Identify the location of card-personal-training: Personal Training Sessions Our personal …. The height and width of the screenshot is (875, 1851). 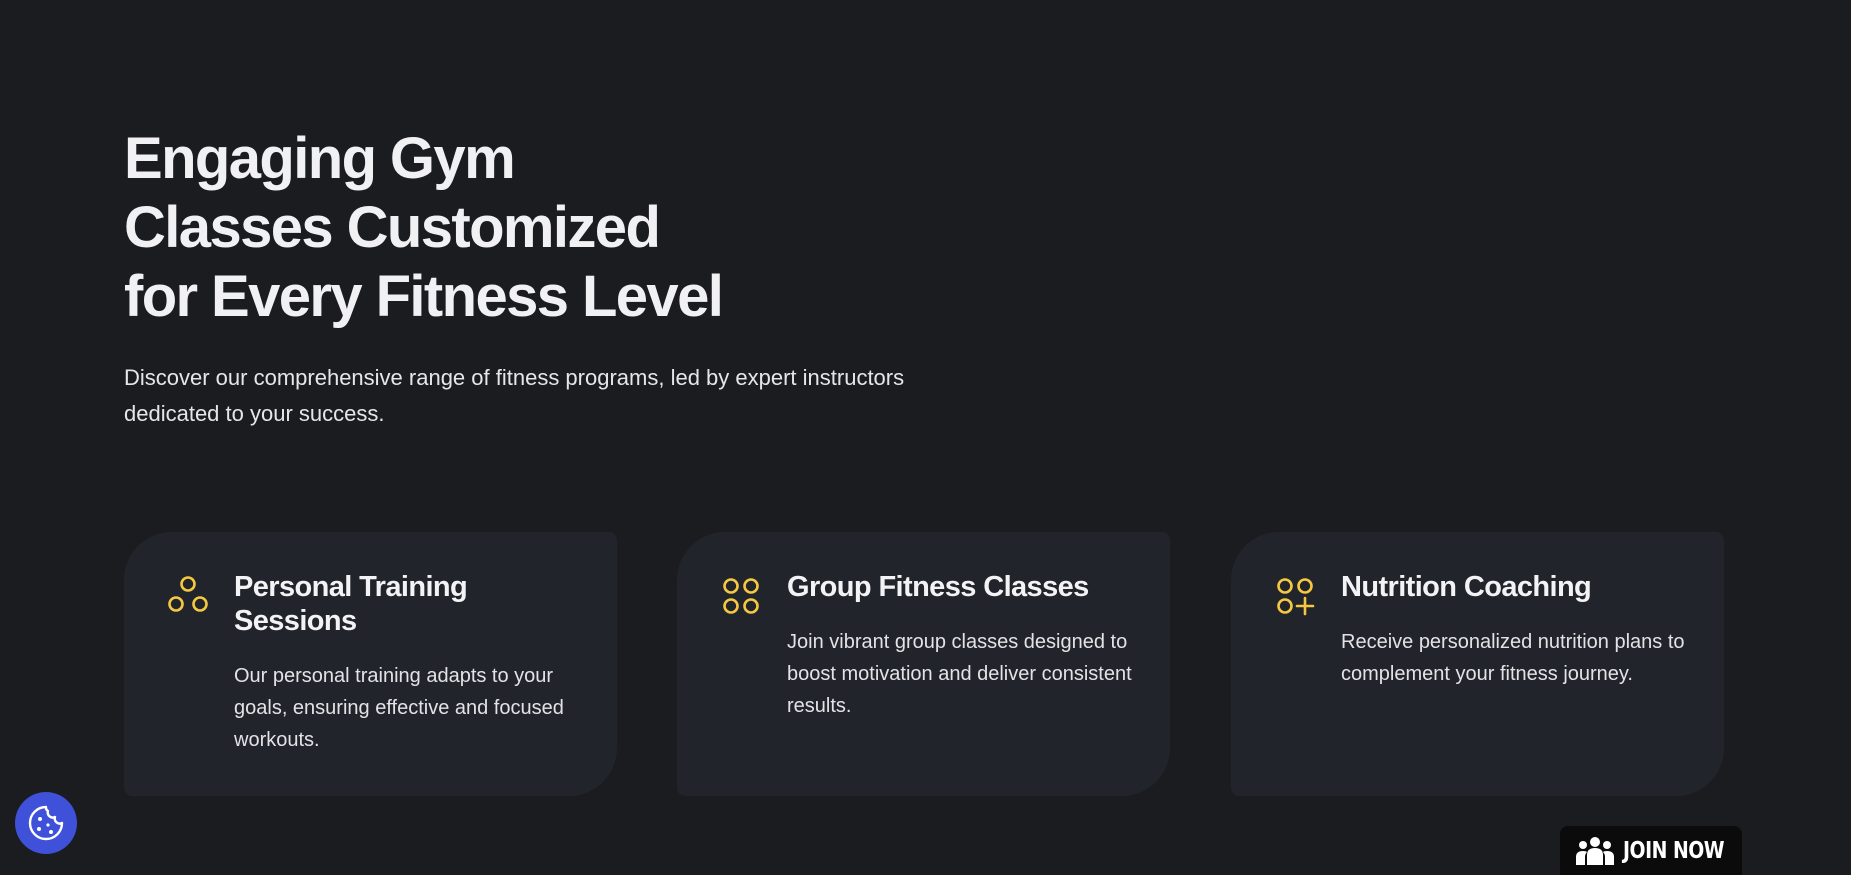
(370, 664).